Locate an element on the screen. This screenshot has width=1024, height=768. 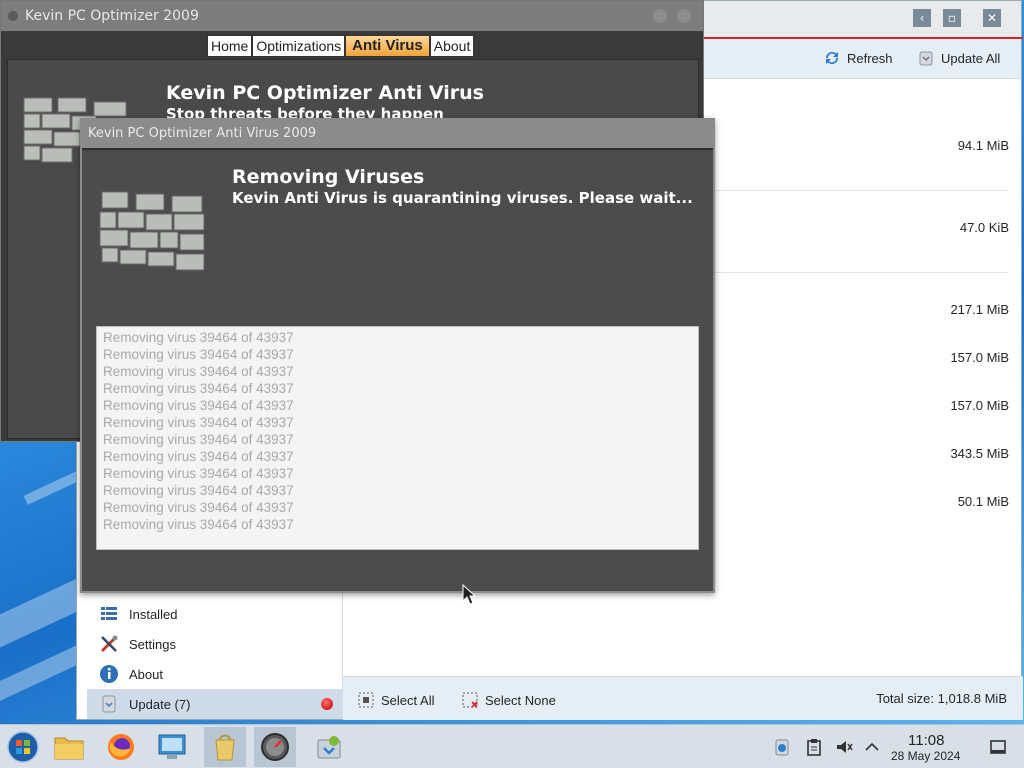
antivirus-heading: Removing Viruses is located at coordinates (328, 177).